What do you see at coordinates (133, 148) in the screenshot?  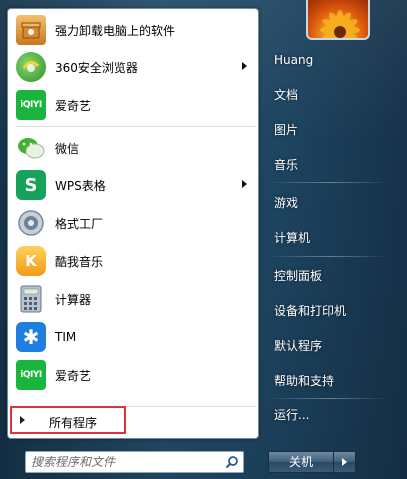 I see `program-item-wechat: 微信` at bounding box center [133, 148].